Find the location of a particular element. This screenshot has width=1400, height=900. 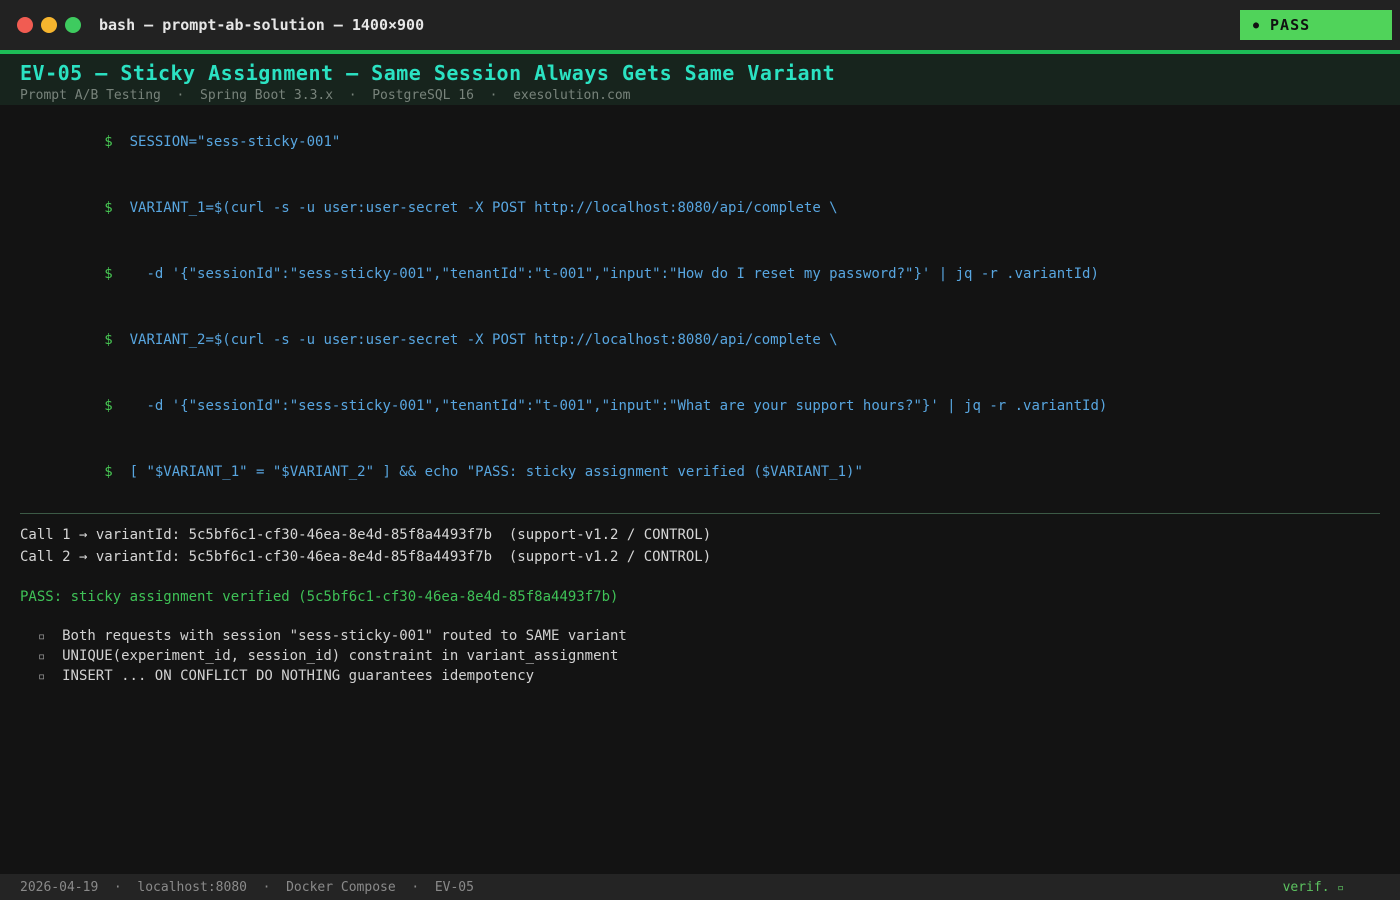

status-bar-right: verif. ▫ is located at coordinates (1313, 887).